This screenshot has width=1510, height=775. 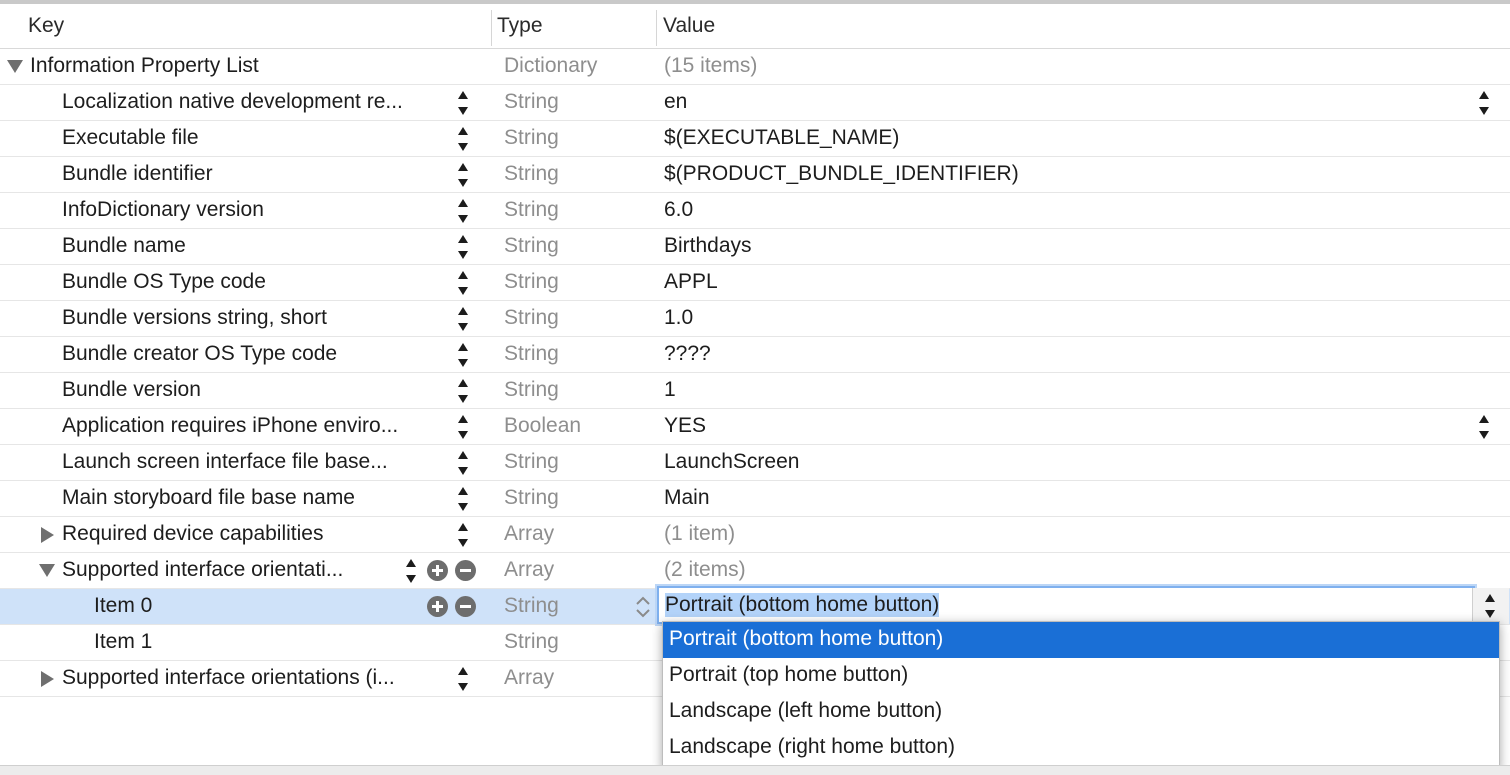 What do you see at coordinates (137, 174) in the screenshot?
I see `row-key: Bundle identifier` at bounding box center [137, 174].